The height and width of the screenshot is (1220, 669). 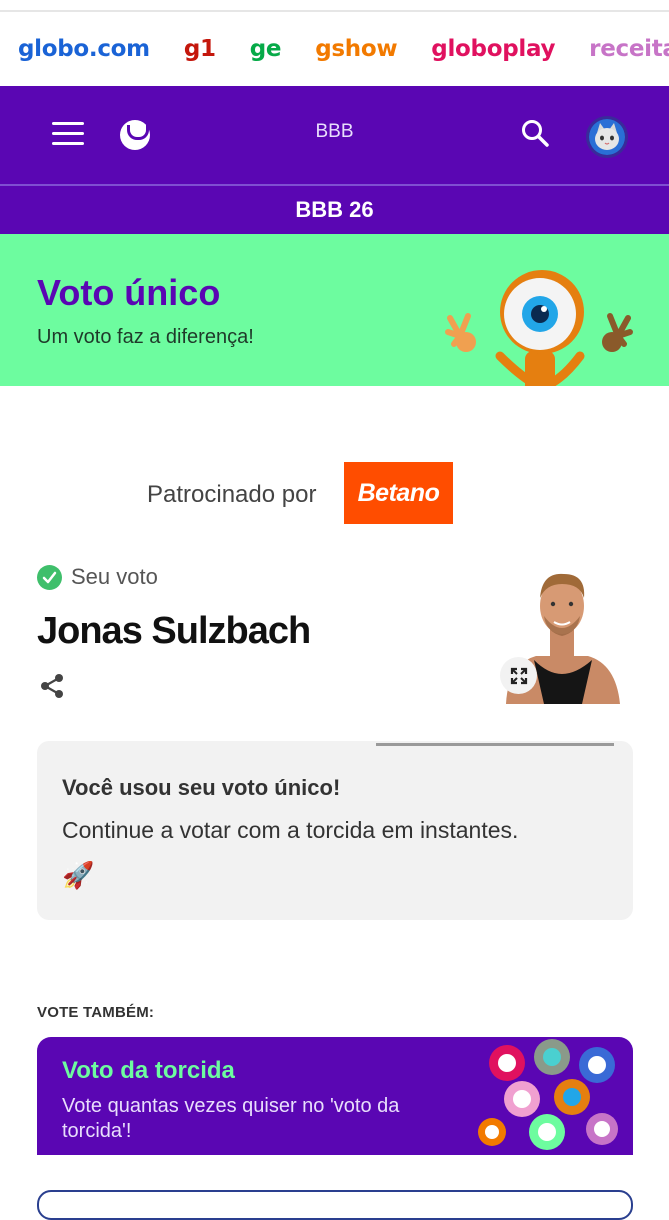 I want to click on betano-logo: Betano, so click(x=398, y=493).